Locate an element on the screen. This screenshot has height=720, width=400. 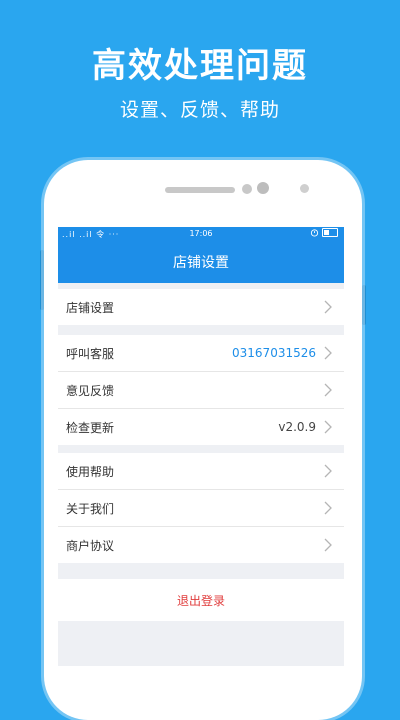
logout-button: 退出登录 is located at coordinates (201, 600).